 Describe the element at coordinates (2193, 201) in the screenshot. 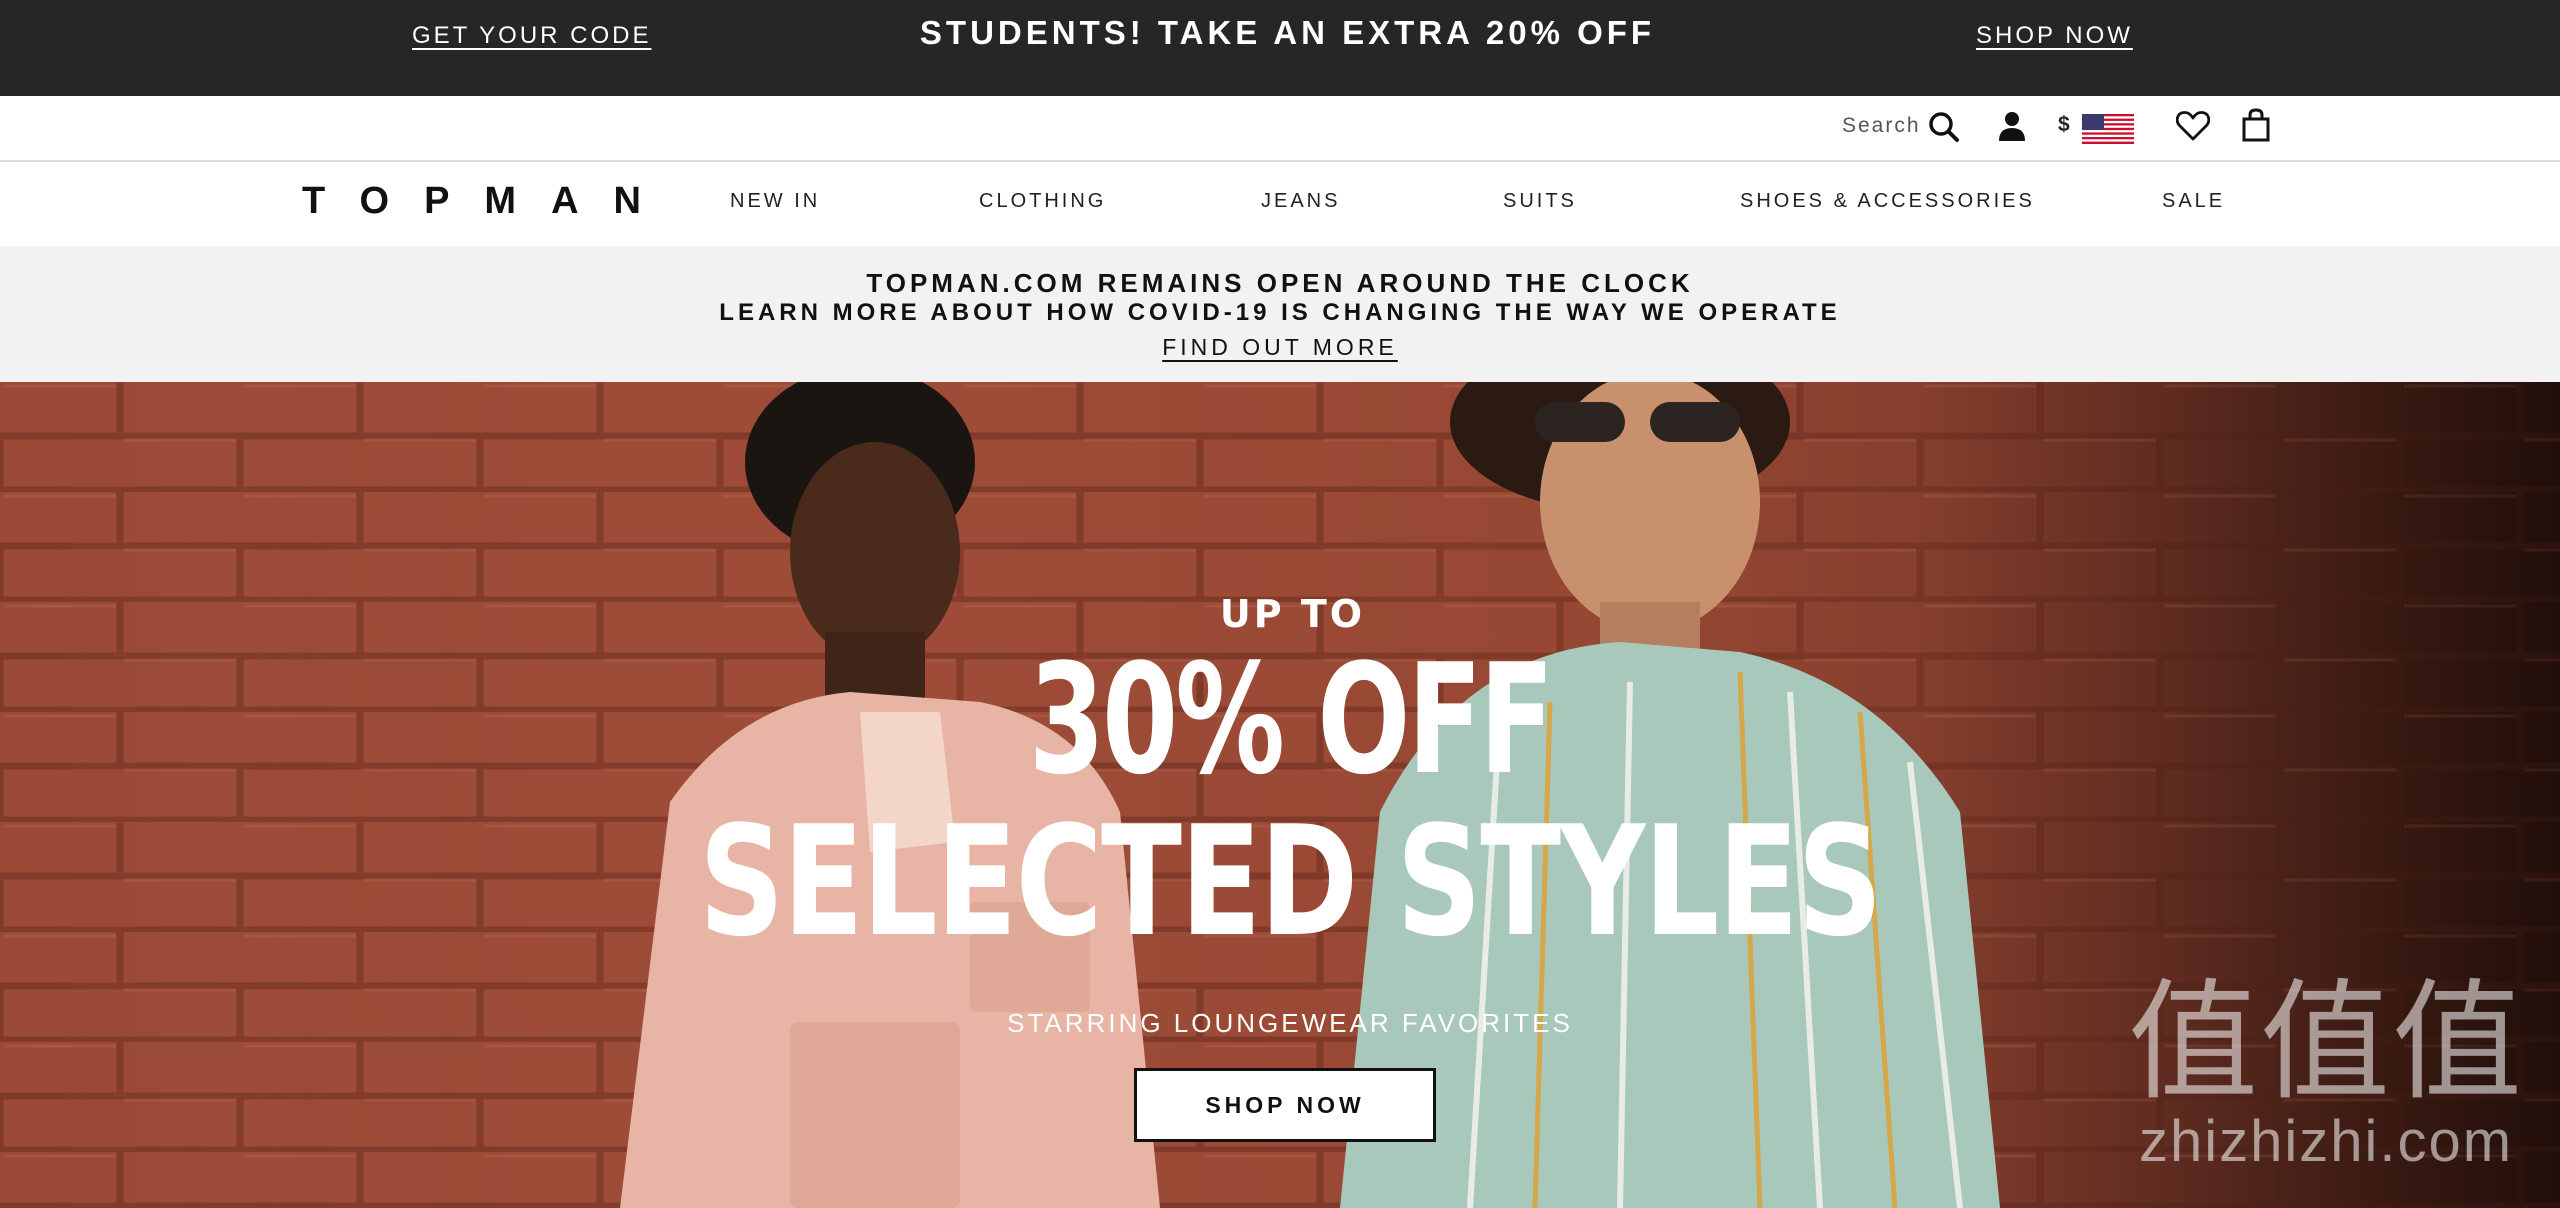

I see `nav-item-sale: SALE` at that location.